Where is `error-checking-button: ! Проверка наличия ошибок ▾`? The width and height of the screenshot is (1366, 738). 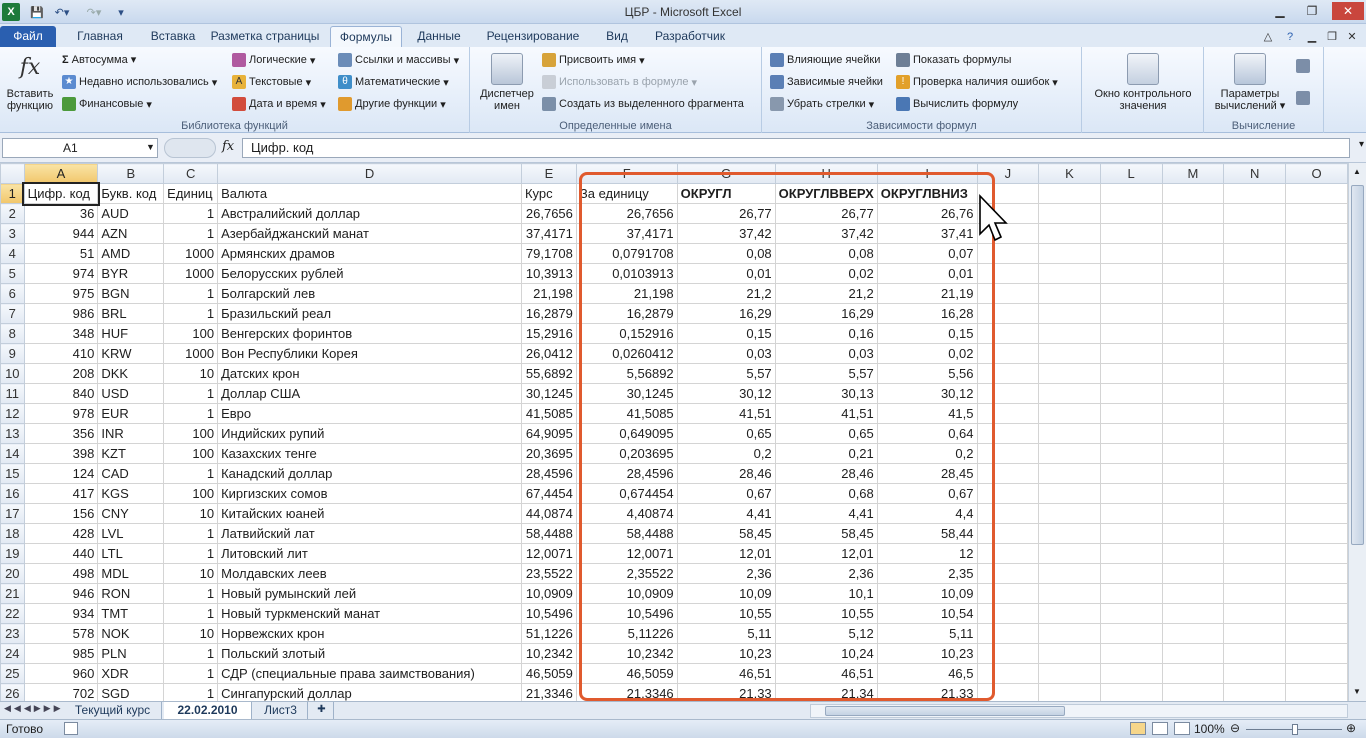
error-checking-button: ! Проверка наличия ошибок ▾ is located at coordinates (977, 82).